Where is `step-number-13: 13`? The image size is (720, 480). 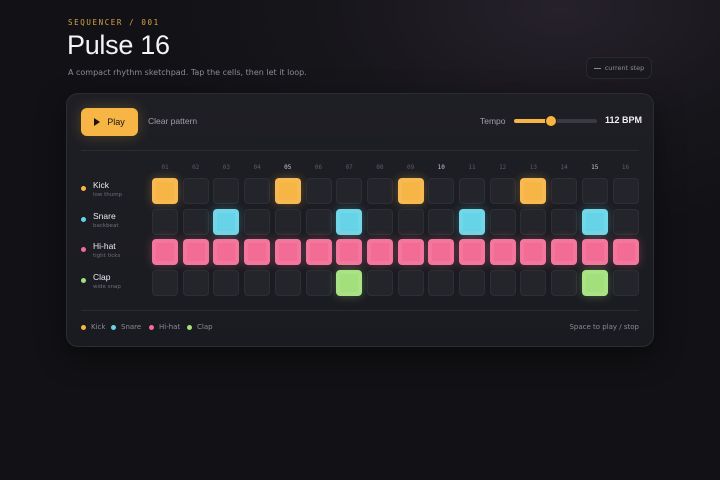 step-number-13: 13 is located at coordinates (533, 167).